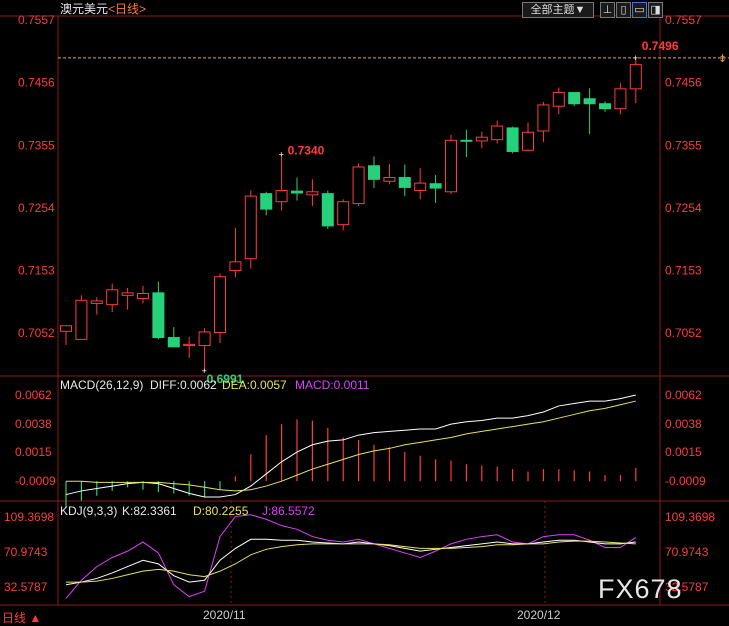 The image size is (729, 626). Describe the element at coordinates (332, 385) in the screenshot. I see `macd-value-label: MACD:0.0011` at that location.